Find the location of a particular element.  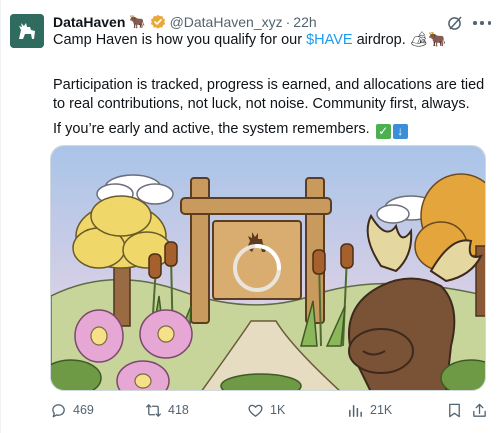

repost-count: 418 is located at coordinates (178, 410).